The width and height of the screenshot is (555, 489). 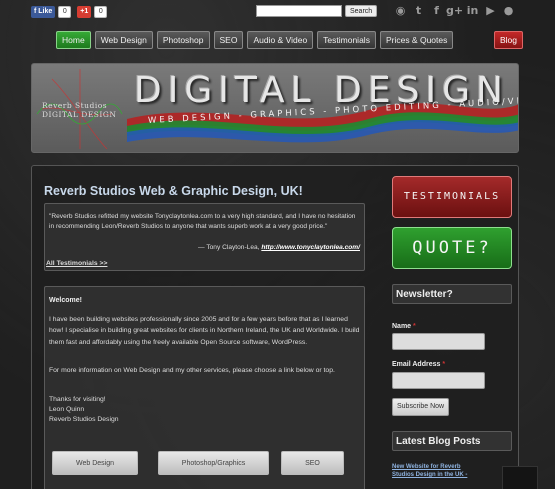 I want to click on name-label: Name *, so click(x=404, y=326).